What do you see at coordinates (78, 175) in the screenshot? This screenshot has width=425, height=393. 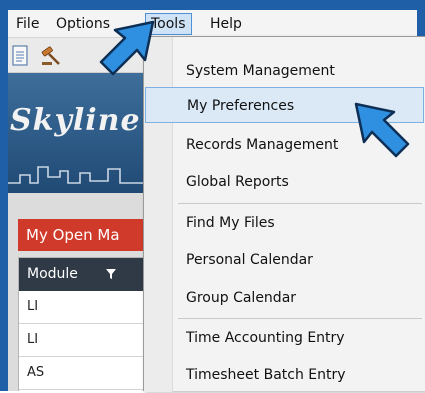 I see `skyline-graphic` at bounding box center [78, 175].